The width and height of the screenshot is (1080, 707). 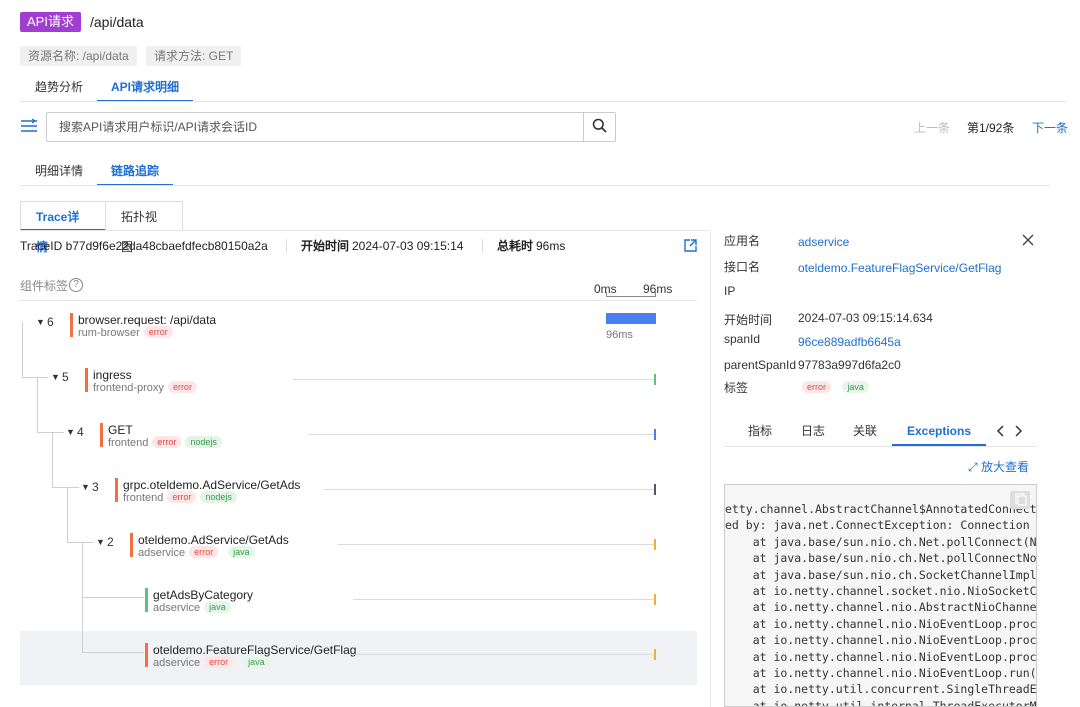 I want to click on tab-logs: 日志, so click(x=813, y=433).